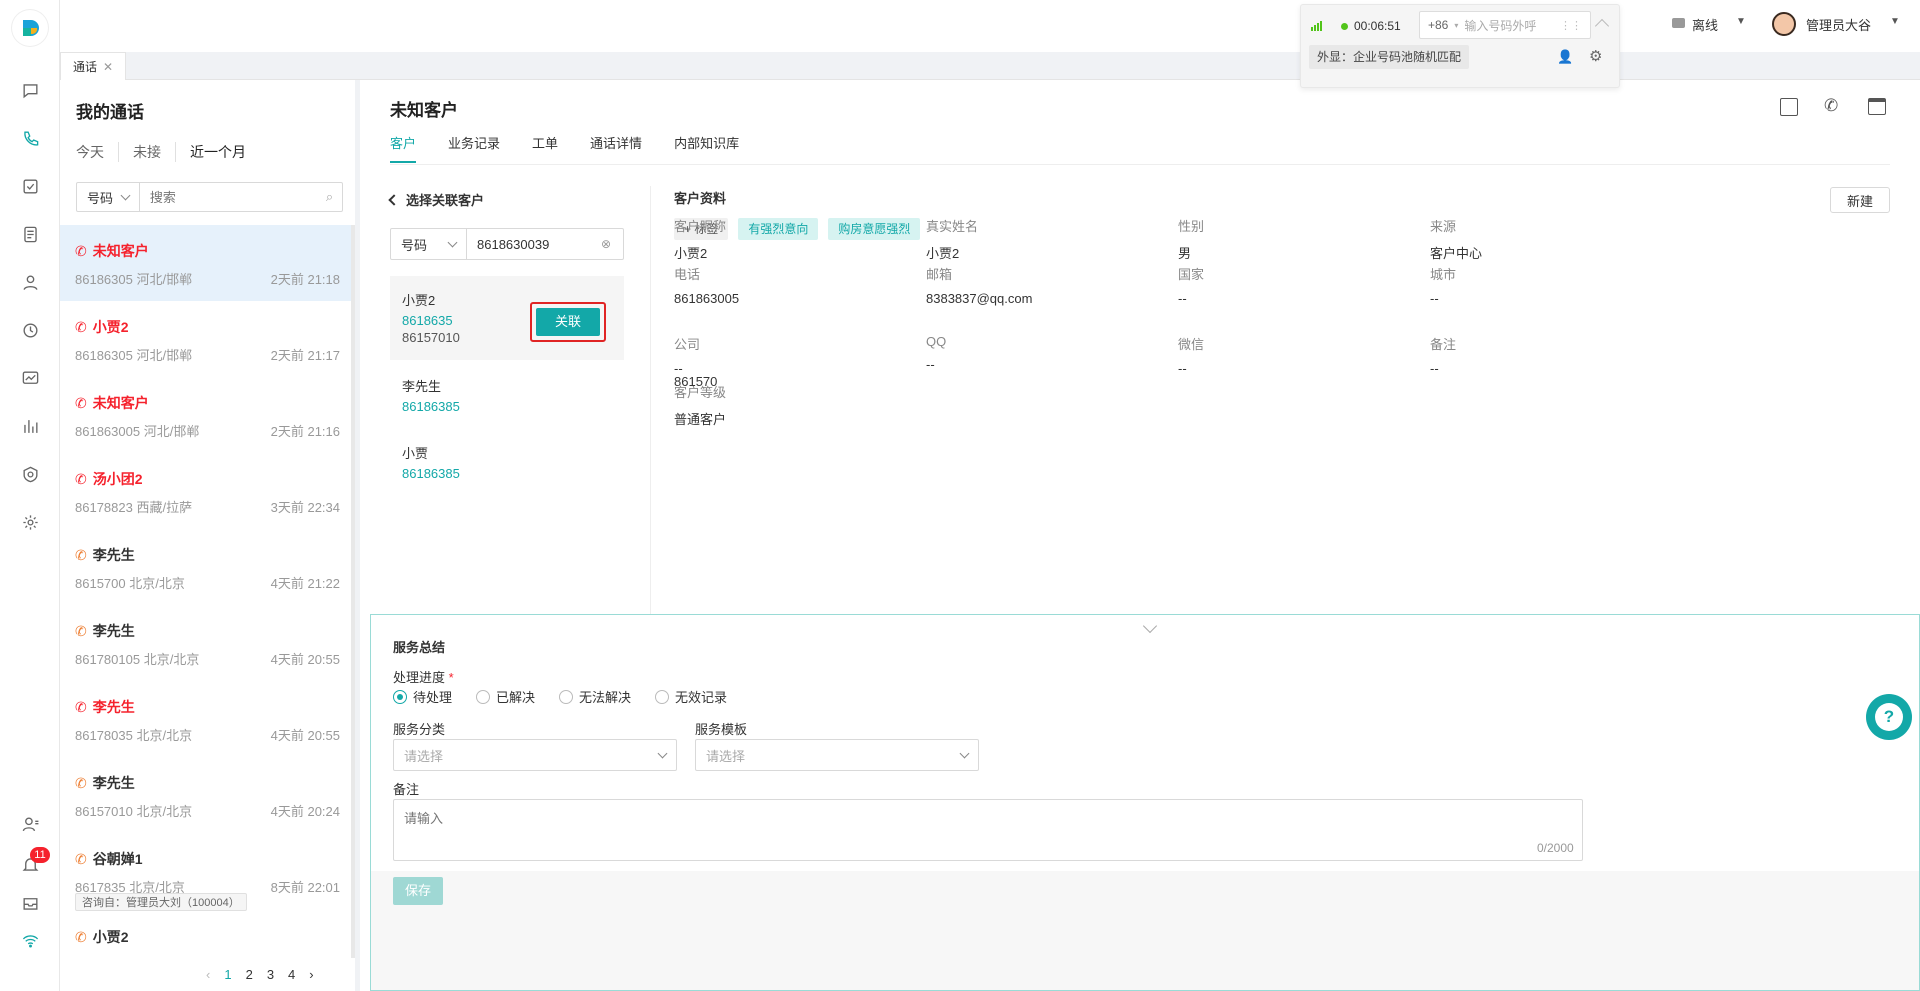 The height and width of the screenshot is (991, 1920). Describe the element at coordinates (270, 974) in the screenshot. I see `page-3: 3` at that location.